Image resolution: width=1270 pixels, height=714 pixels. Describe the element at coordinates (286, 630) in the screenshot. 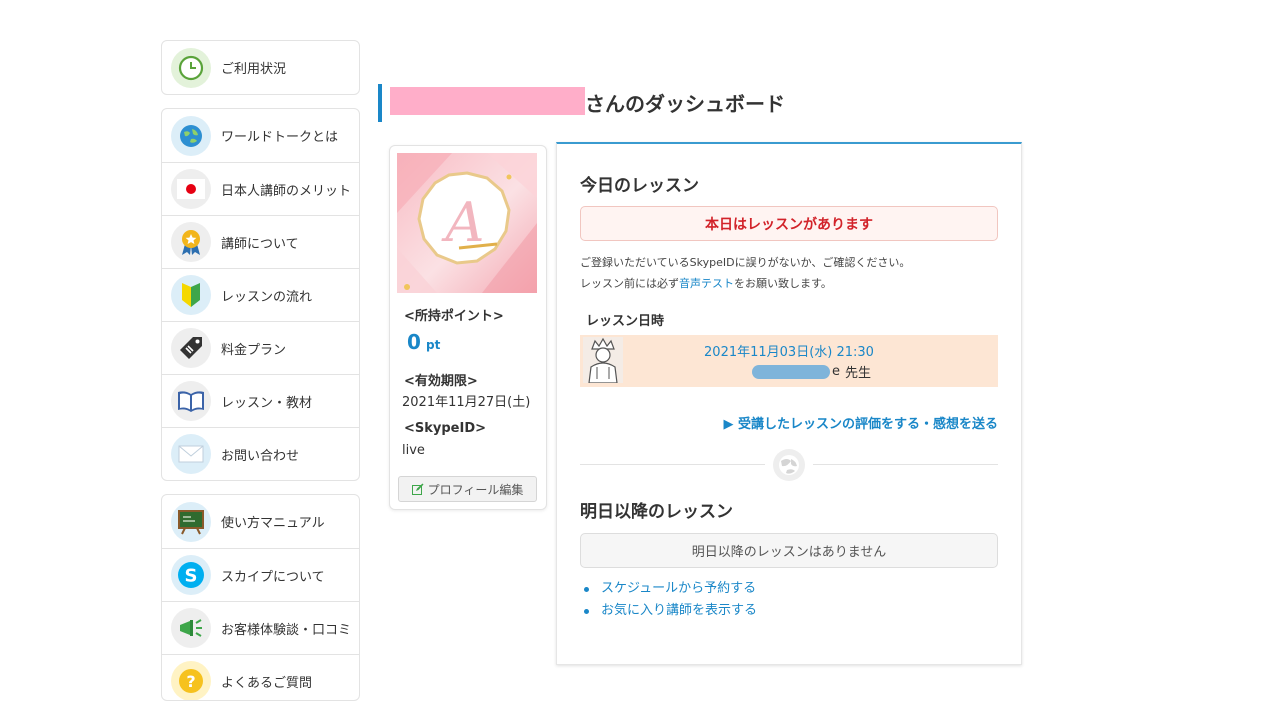

I see `sidebar-item-label: お客様体験談・口コミ` at that location.